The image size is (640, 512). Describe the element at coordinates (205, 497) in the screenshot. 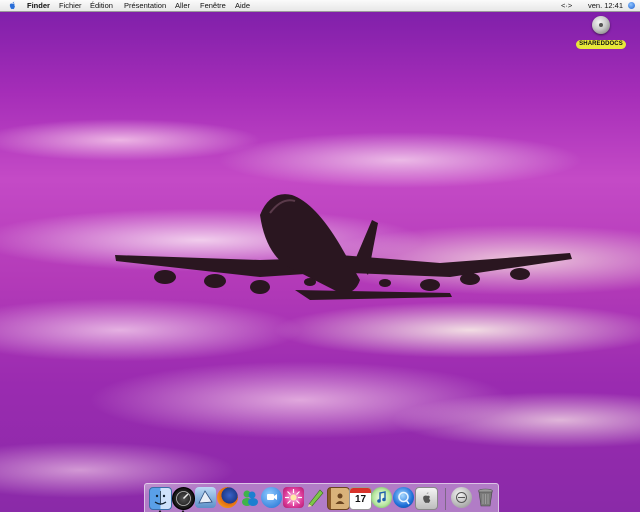

I see `mail-icon` at that location.